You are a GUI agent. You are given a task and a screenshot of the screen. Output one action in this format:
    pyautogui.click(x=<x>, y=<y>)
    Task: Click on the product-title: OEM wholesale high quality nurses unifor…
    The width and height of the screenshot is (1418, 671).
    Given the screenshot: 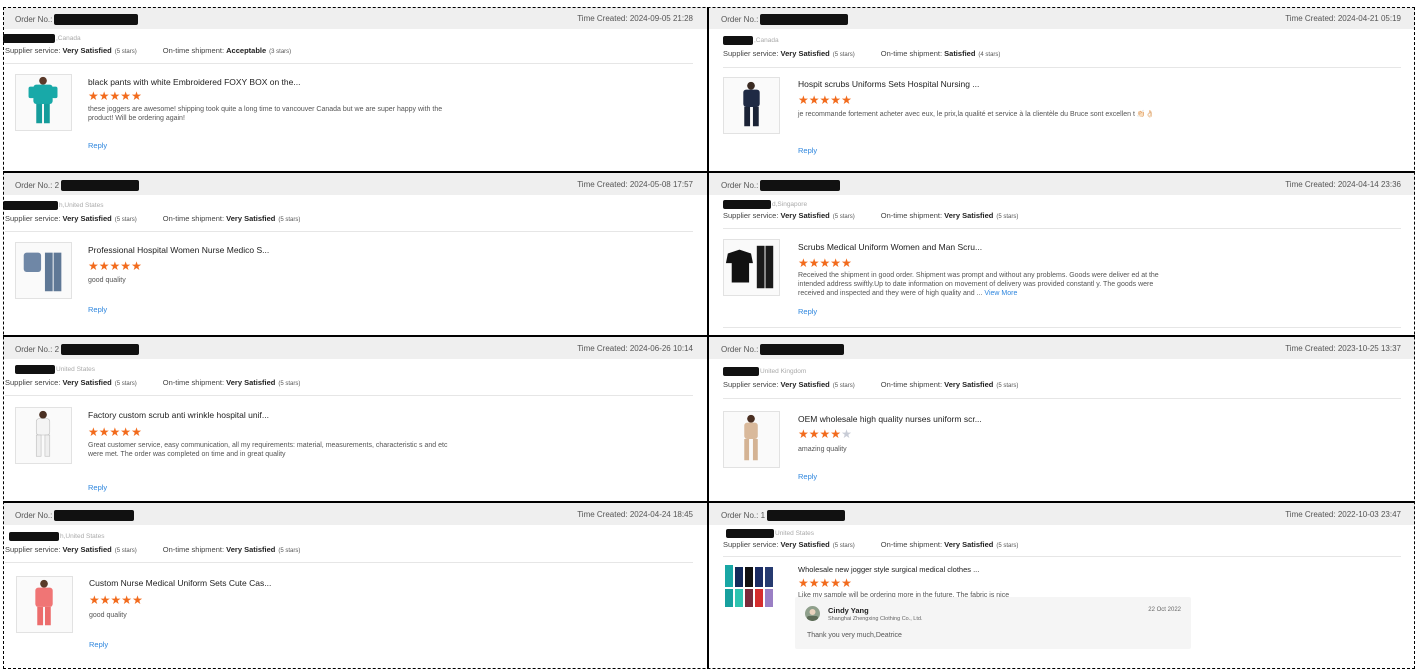 What is the action you would take?
    pyautogui.click(x=890, y=419)
    